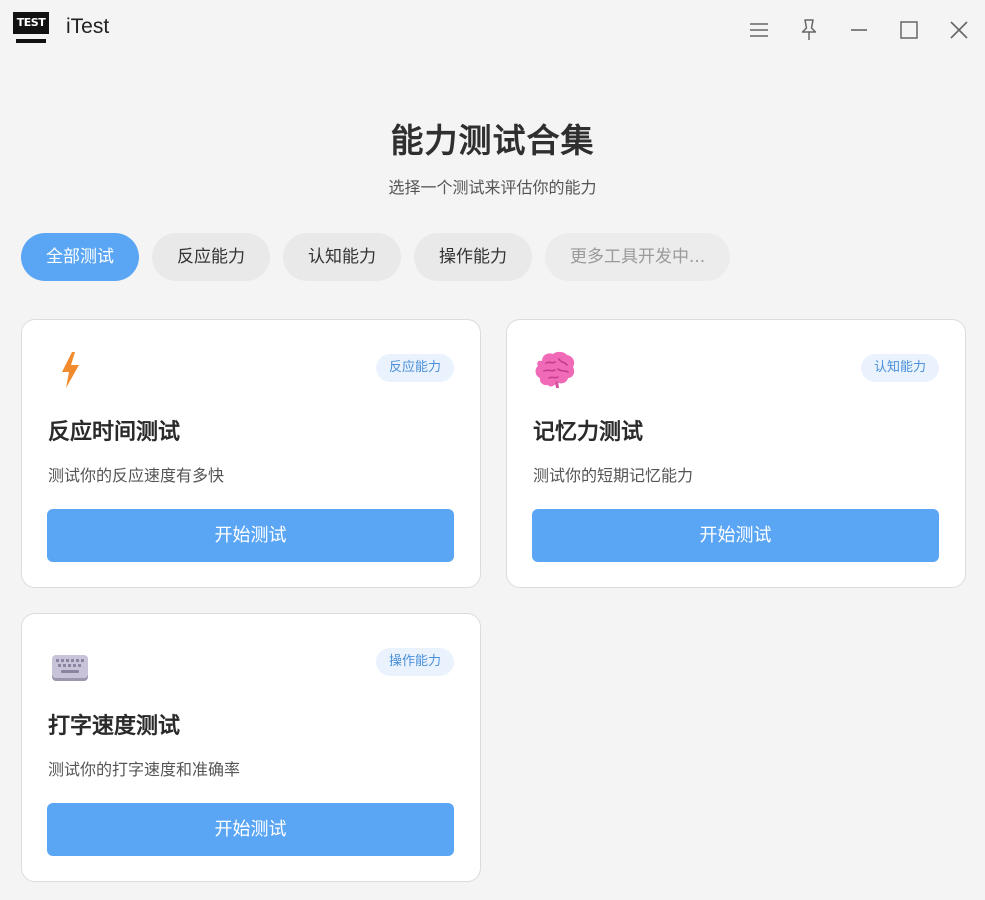  What do you see at coordinates (31, 41) in the screenshot?
I see `app-logo-bar` at bounding box center [31, 41].